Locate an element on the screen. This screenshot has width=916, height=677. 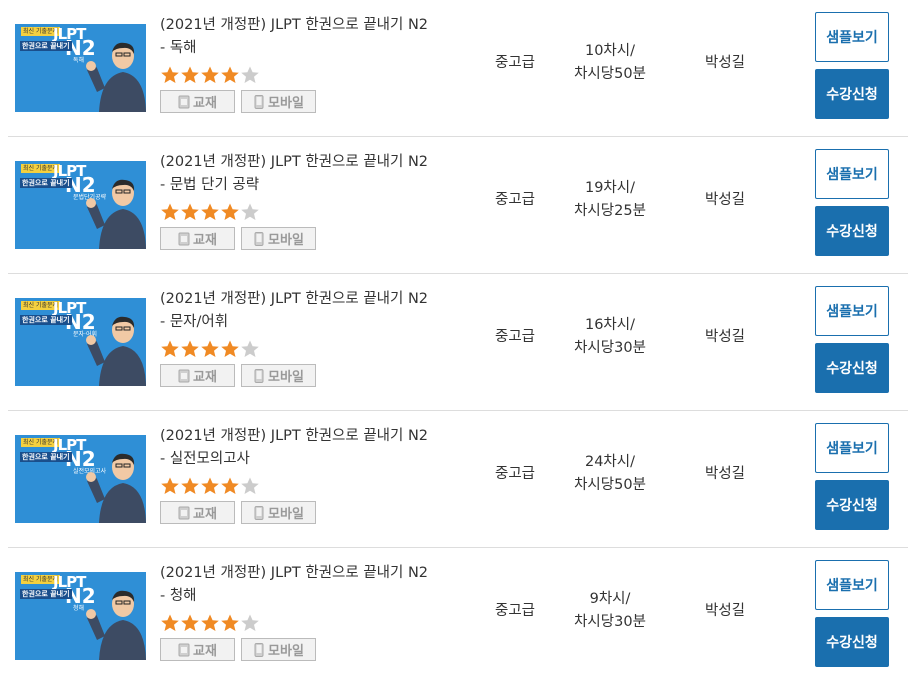
course-subtitle: - 실전모의고사 is located at coordinates (320, 459).